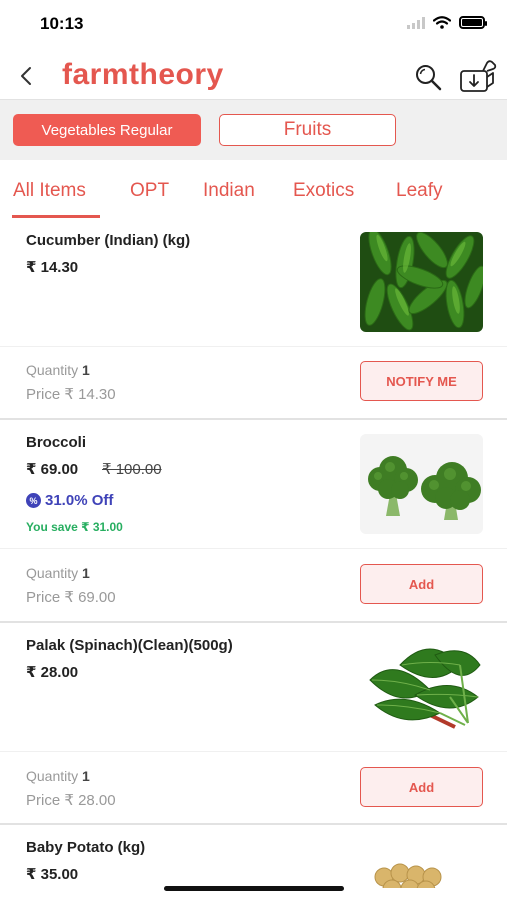 The image size is (507, 900). What do you see at coordinates (410, 872) in the screenshot?
I see `product-image-baby-potato` at bounding box center [410, 872].